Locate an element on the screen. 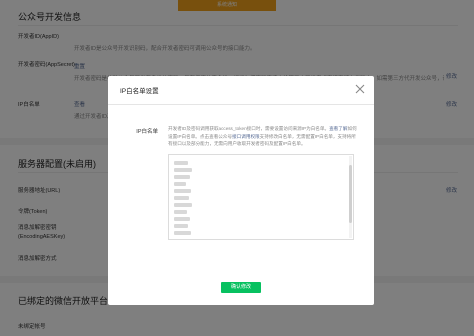  confirm-modify-button: 确认修改 is located at coordinates (241, 287).